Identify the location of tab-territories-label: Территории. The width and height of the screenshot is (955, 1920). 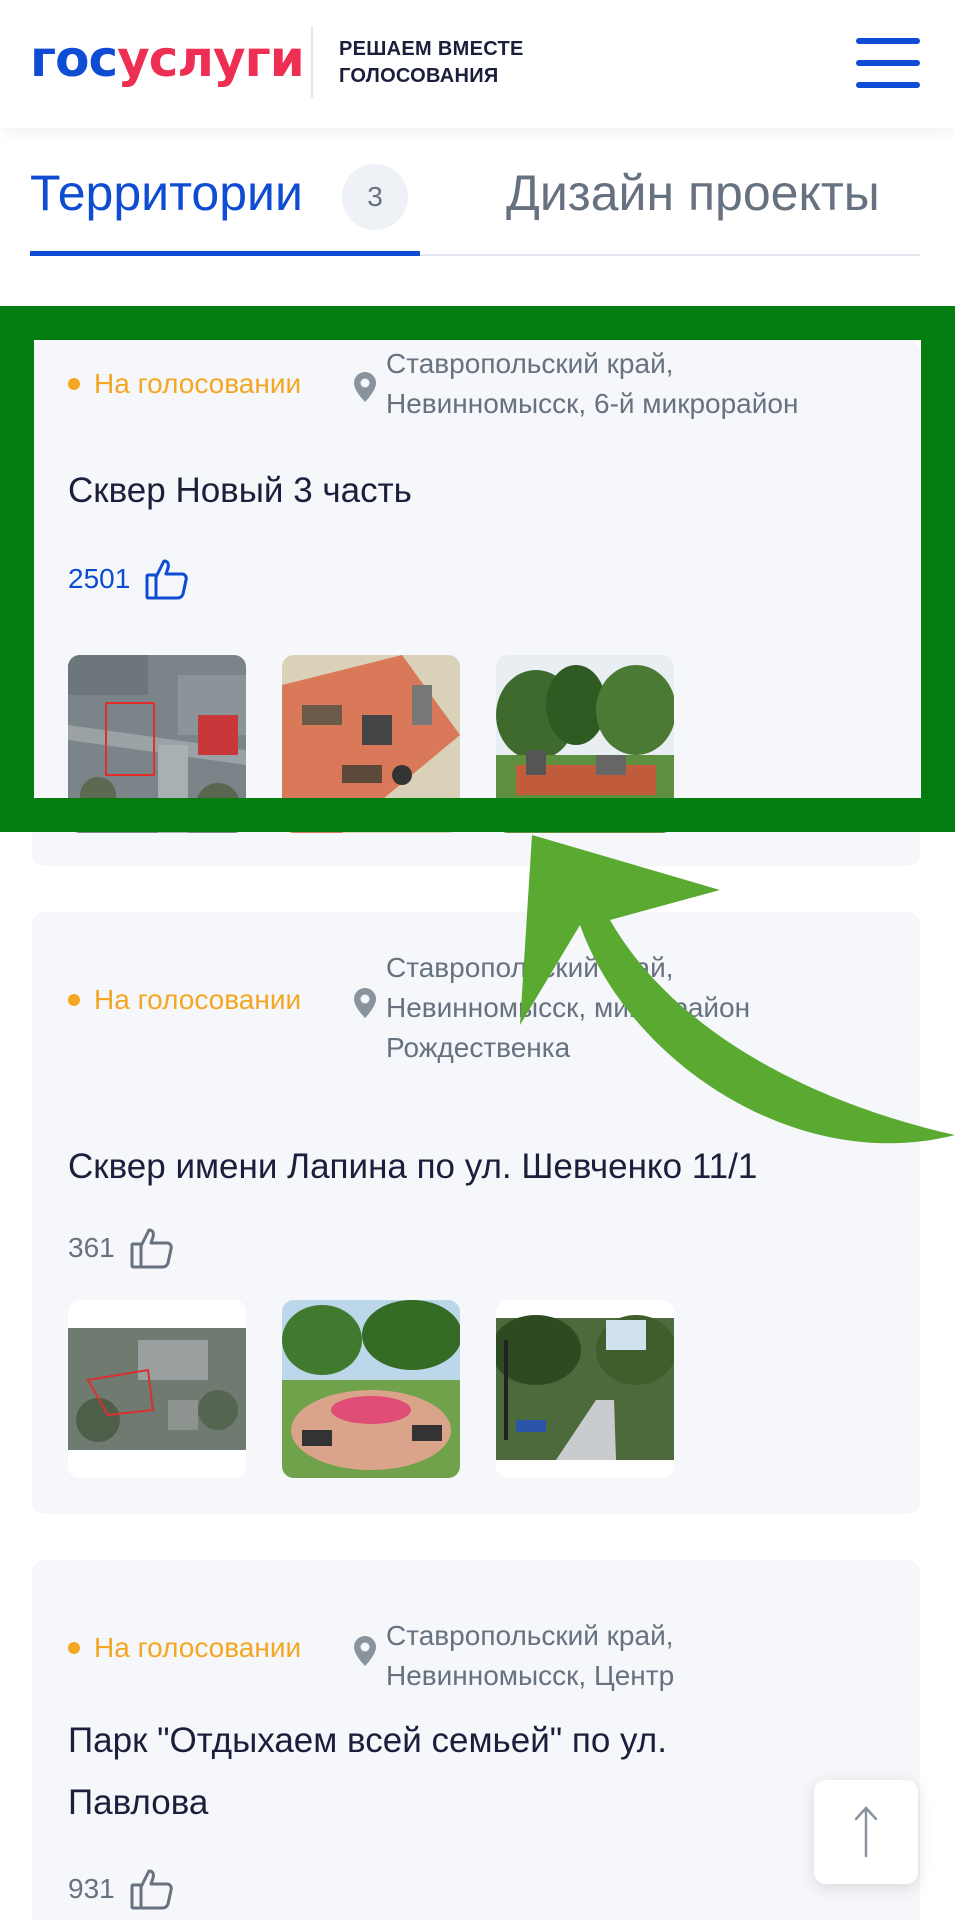
(166, 193).